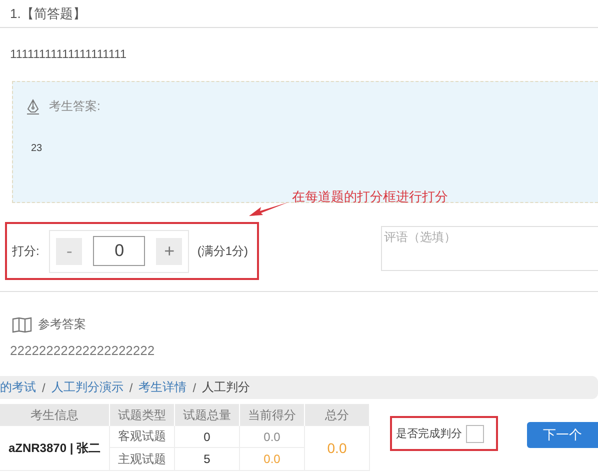  What do you see at coordinates (142, 459) in the screenshot?
I see `table-cell: 主观试题` at bounding box center [142, 459].